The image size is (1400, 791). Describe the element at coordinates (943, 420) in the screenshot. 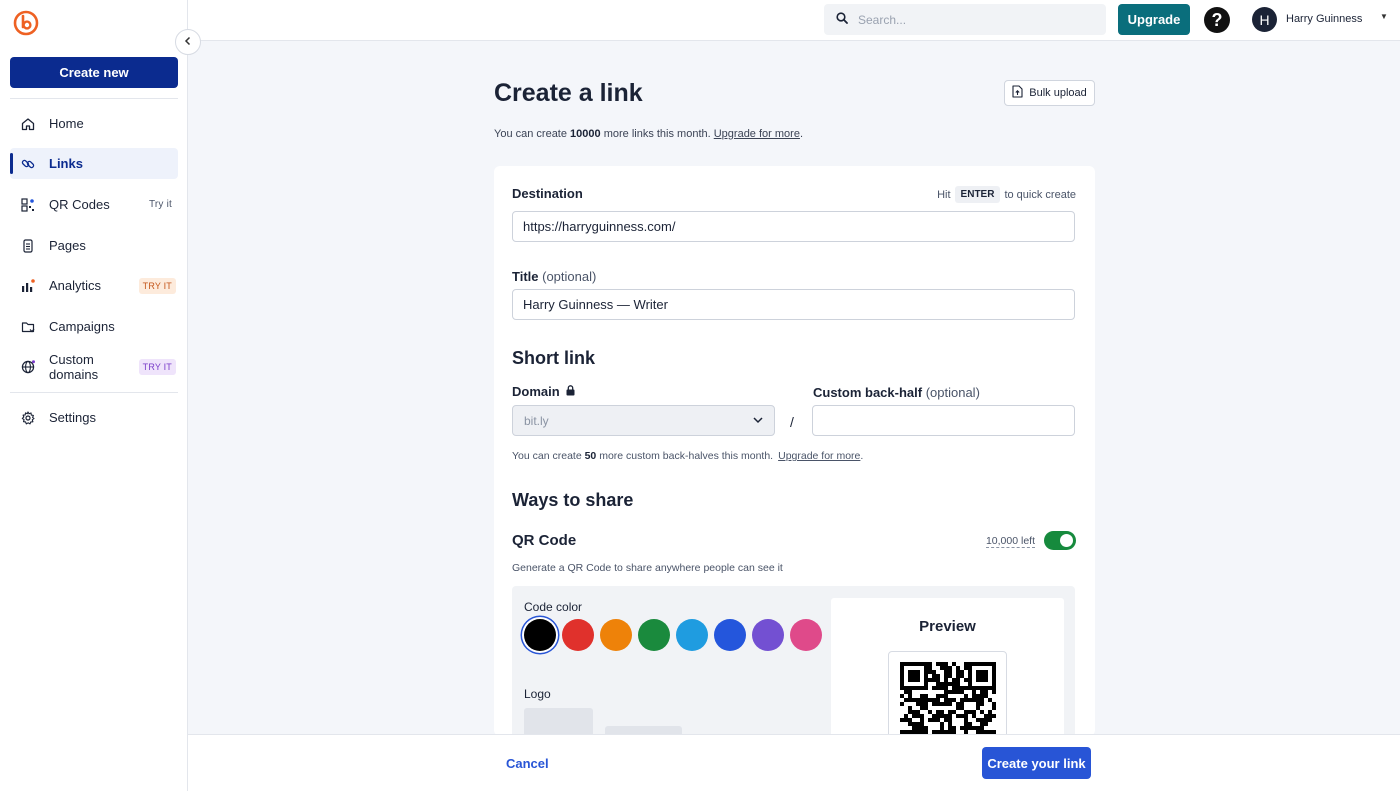

I see `custom-back-half-input` at that location.